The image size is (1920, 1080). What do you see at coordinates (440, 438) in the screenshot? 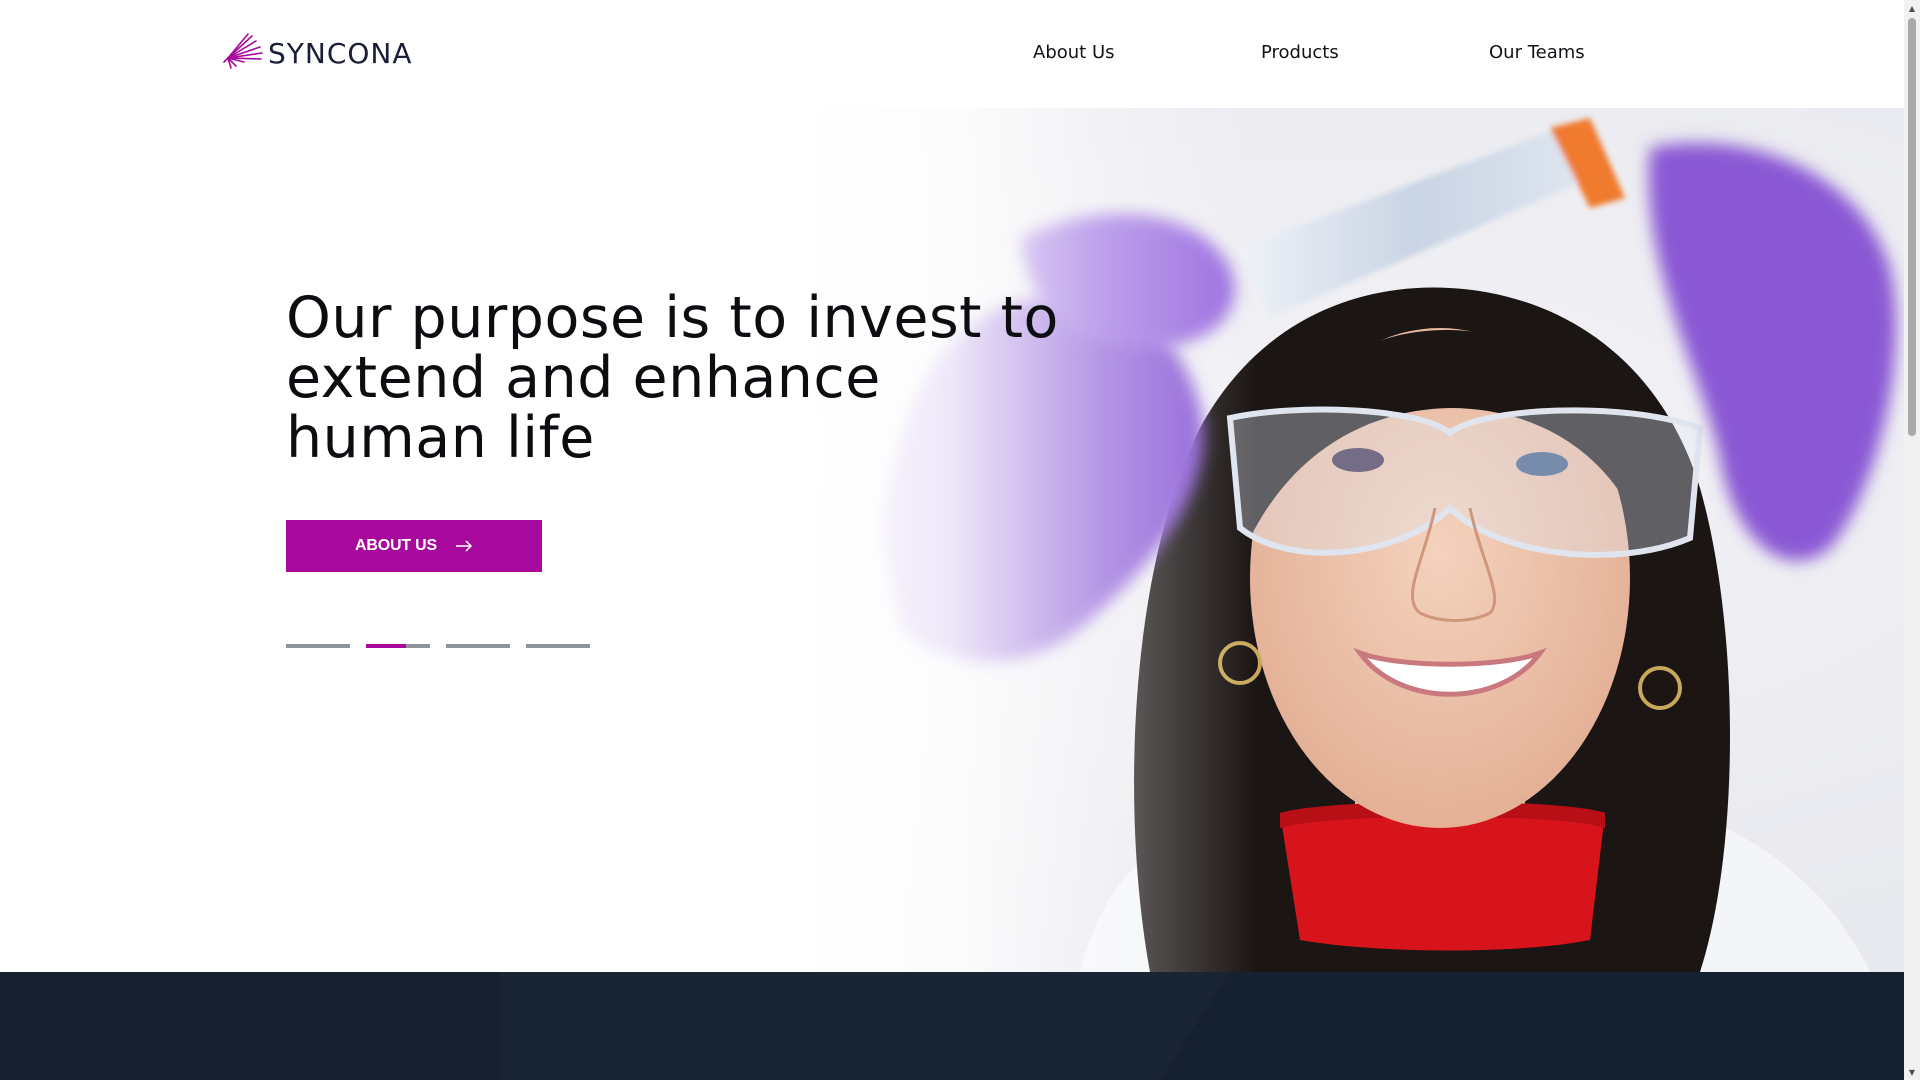
I see `hero-heading-line-3: human life` at bounding box center [440, 438].